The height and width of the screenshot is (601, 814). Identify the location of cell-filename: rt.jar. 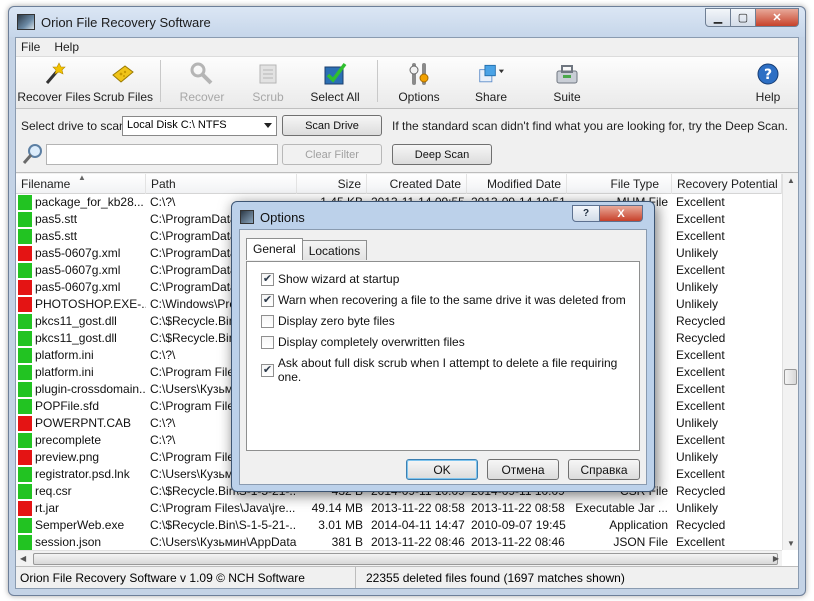
(81, 508).